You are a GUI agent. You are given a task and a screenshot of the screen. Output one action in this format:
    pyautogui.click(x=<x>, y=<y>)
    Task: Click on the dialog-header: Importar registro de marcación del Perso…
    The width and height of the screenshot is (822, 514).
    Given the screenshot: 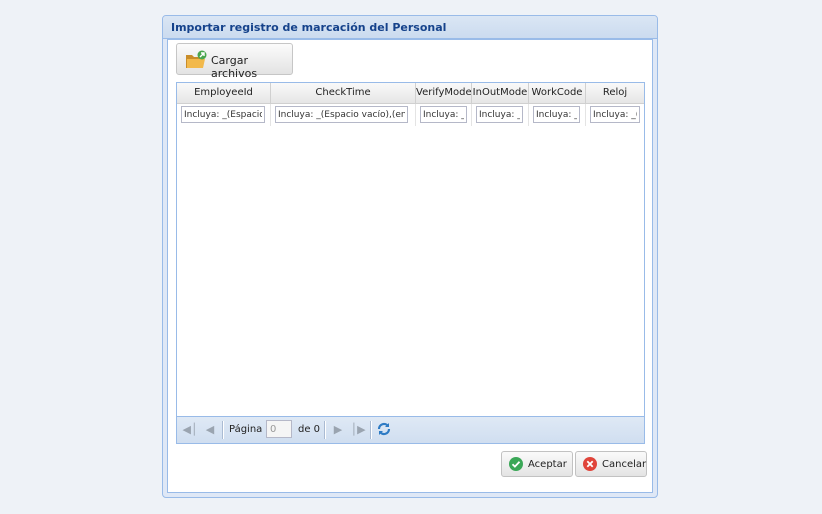 What is the action you would take?
    pyautogui.click(x=410, y=27)
    